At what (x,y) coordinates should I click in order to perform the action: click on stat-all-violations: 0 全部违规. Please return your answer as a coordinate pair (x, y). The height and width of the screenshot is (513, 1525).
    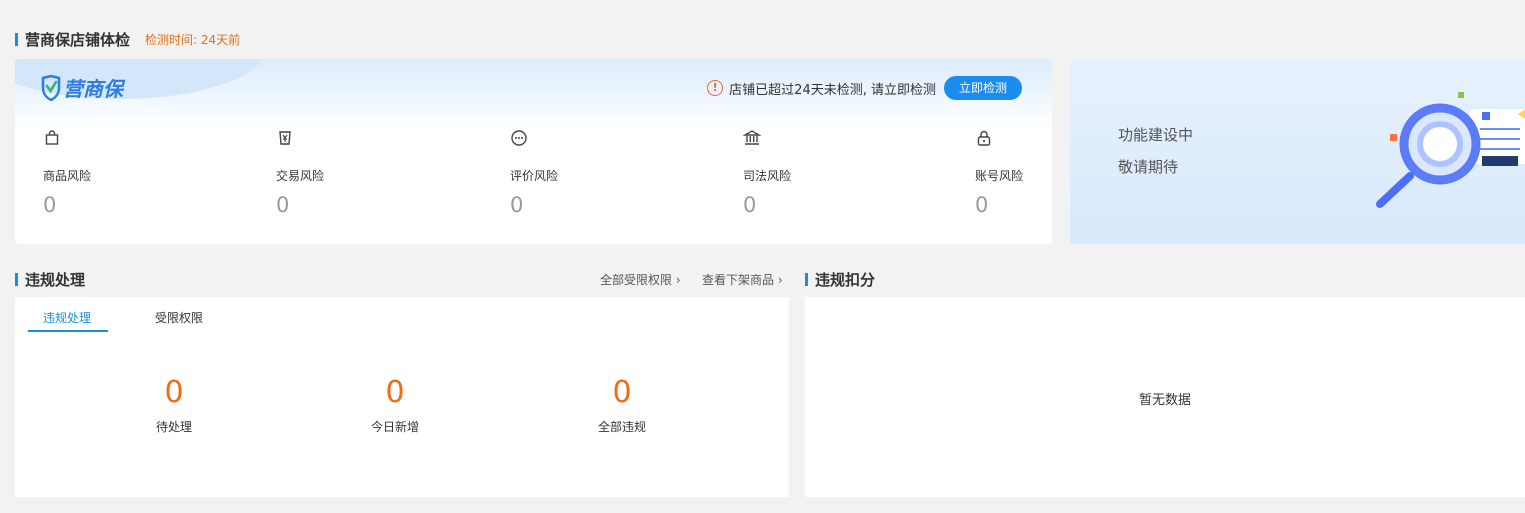
    Looking at the image, I should click on (622, 405).